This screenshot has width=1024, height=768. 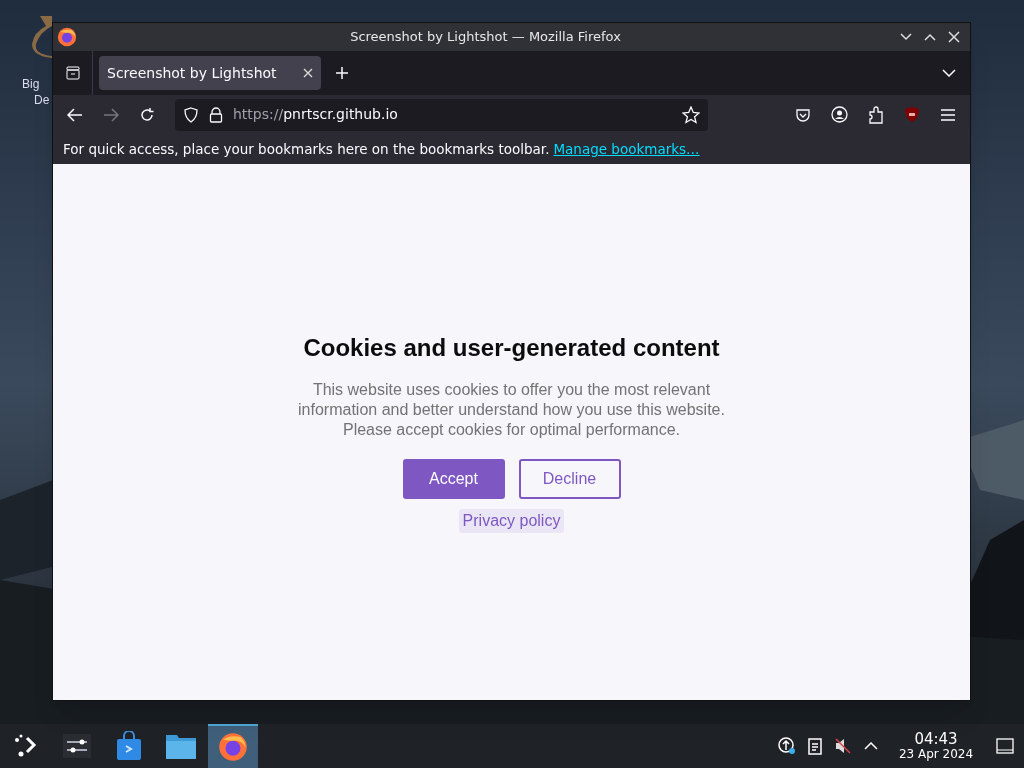 What do you see at coordinates (216, 114) in the screenshot?
I see `padlock-icon` at bounding box center [216, 114].